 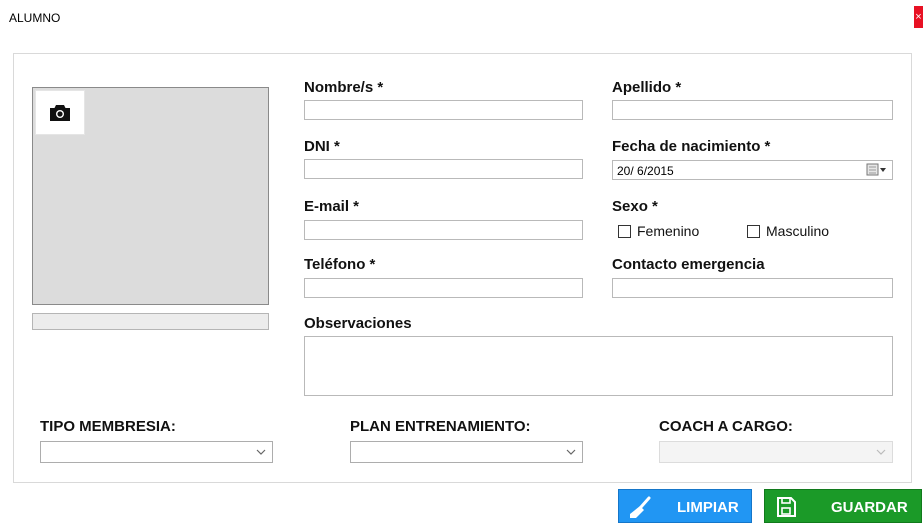 I want to click on photo-caption-bar, so click(x=150, y=321).